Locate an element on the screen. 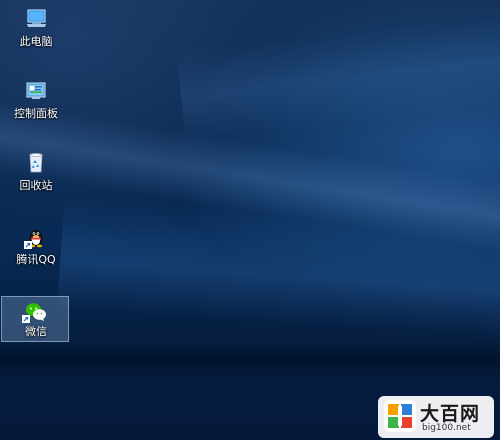 The height and width of the screenshot is (440, 500). control-panel-icon is located at coordinates (36, 90).